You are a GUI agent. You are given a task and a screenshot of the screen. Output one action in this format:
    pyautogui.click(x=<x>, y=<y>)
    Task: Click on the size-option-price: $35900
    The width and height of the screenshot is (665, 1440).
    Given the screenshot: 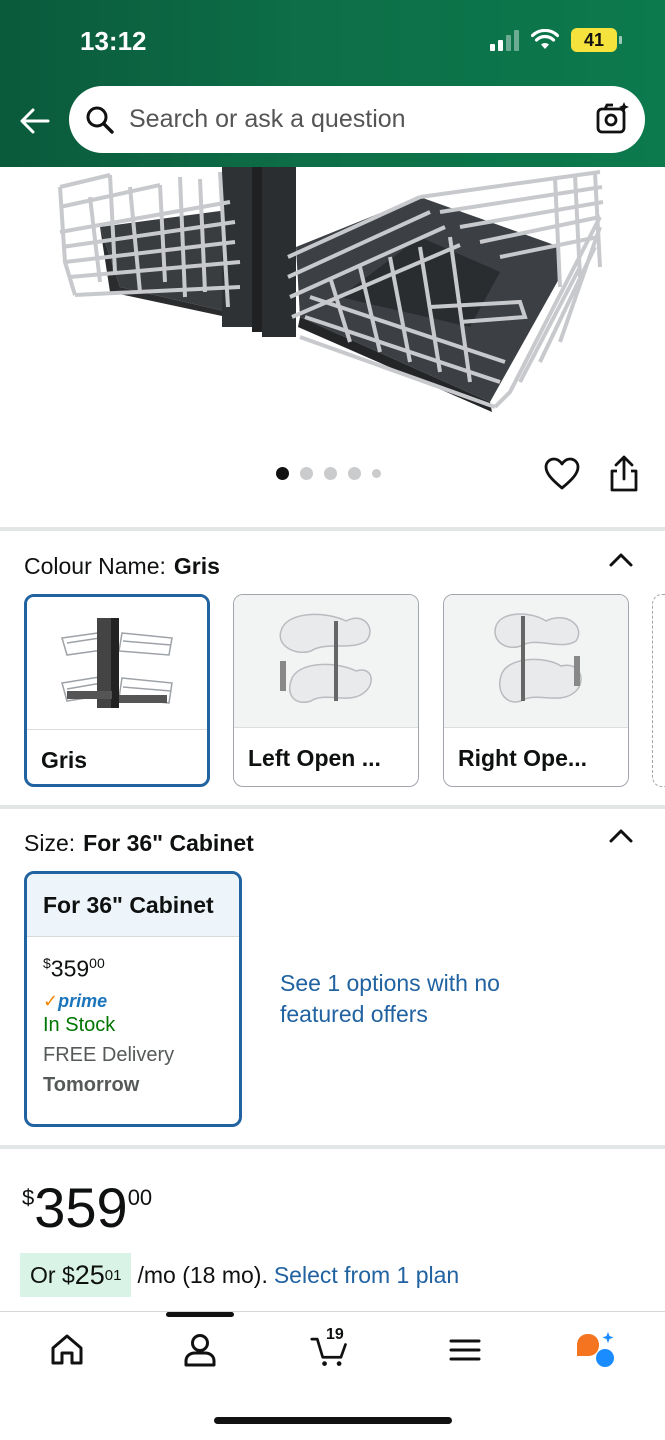 What is the action you would take?
    pyautogui.click(x=74, y=968)
    